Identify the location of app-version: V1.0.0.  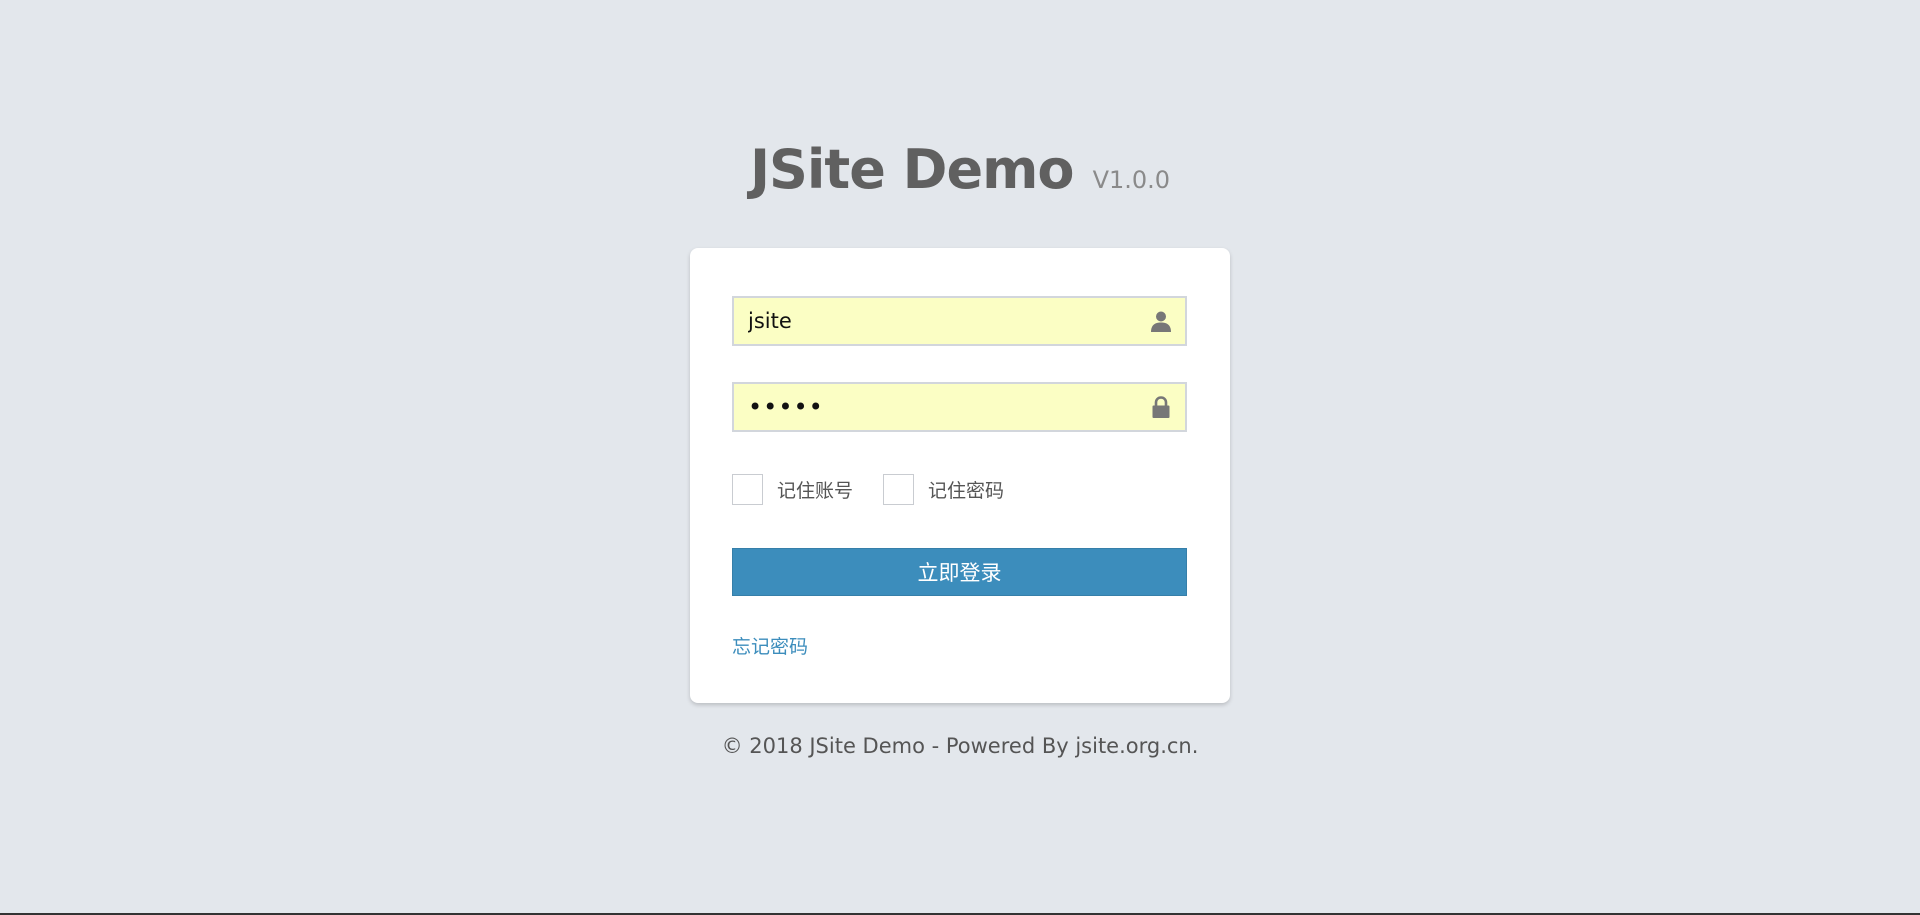
(1131, 180).